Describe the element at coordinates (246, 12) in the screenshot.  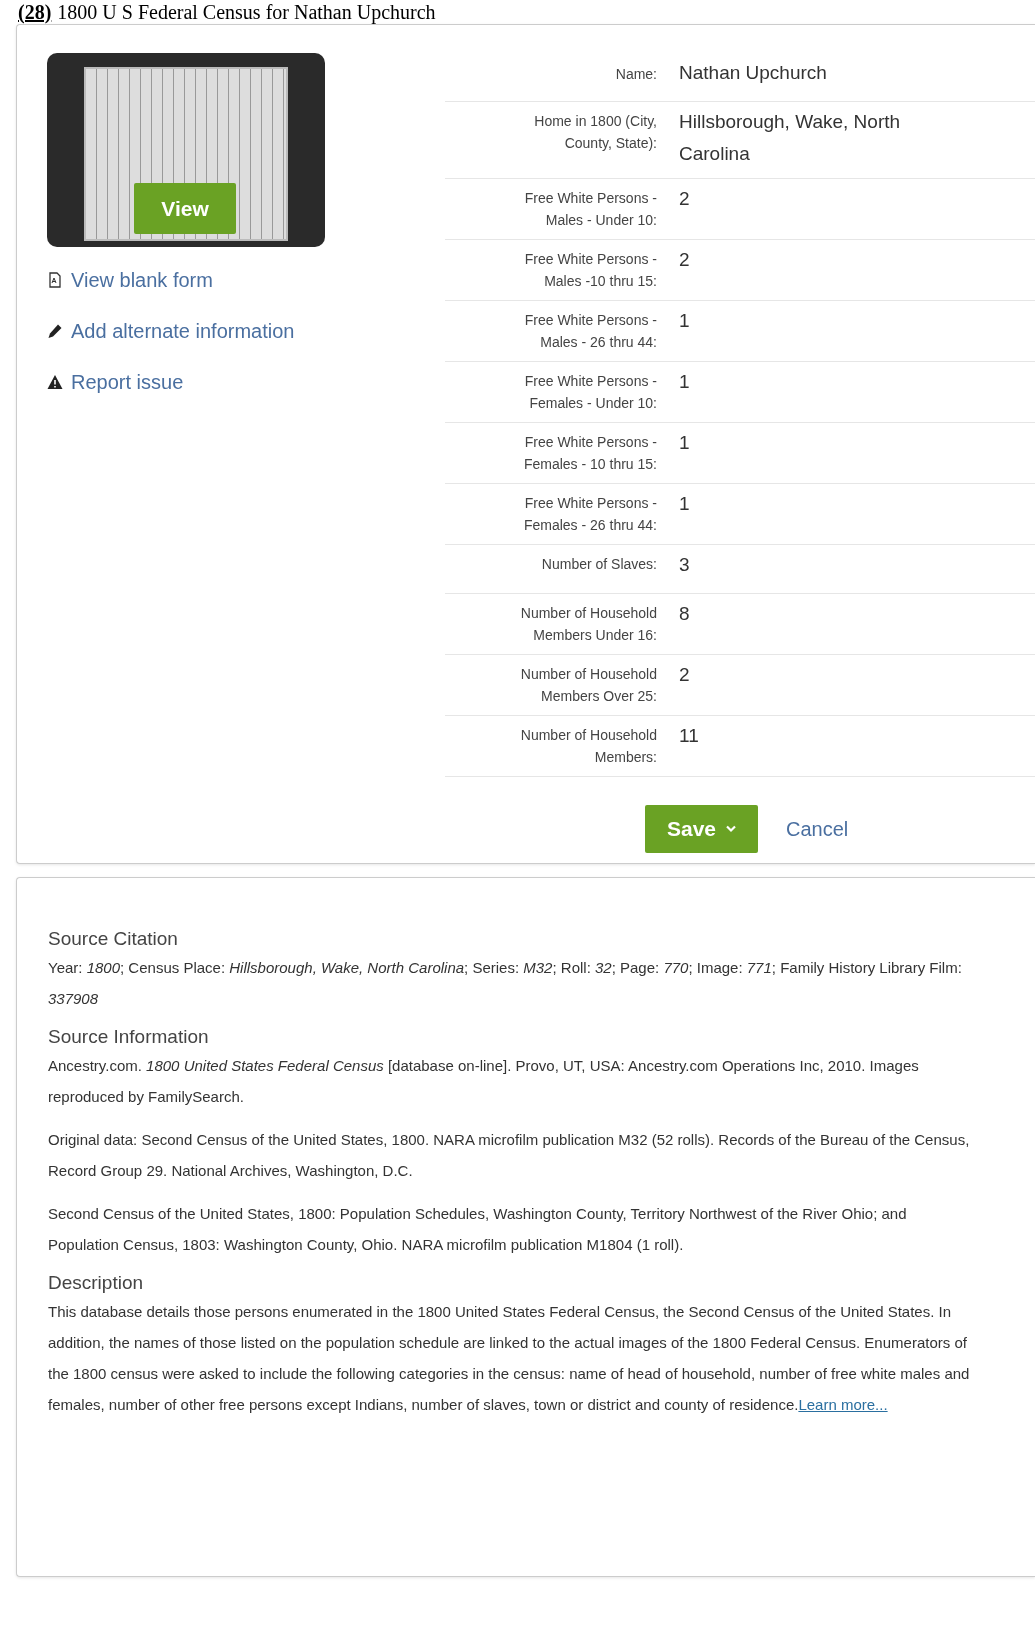
I see `page-heading: 1800 U S Federal Census for Nathan Upchurch` at that location.